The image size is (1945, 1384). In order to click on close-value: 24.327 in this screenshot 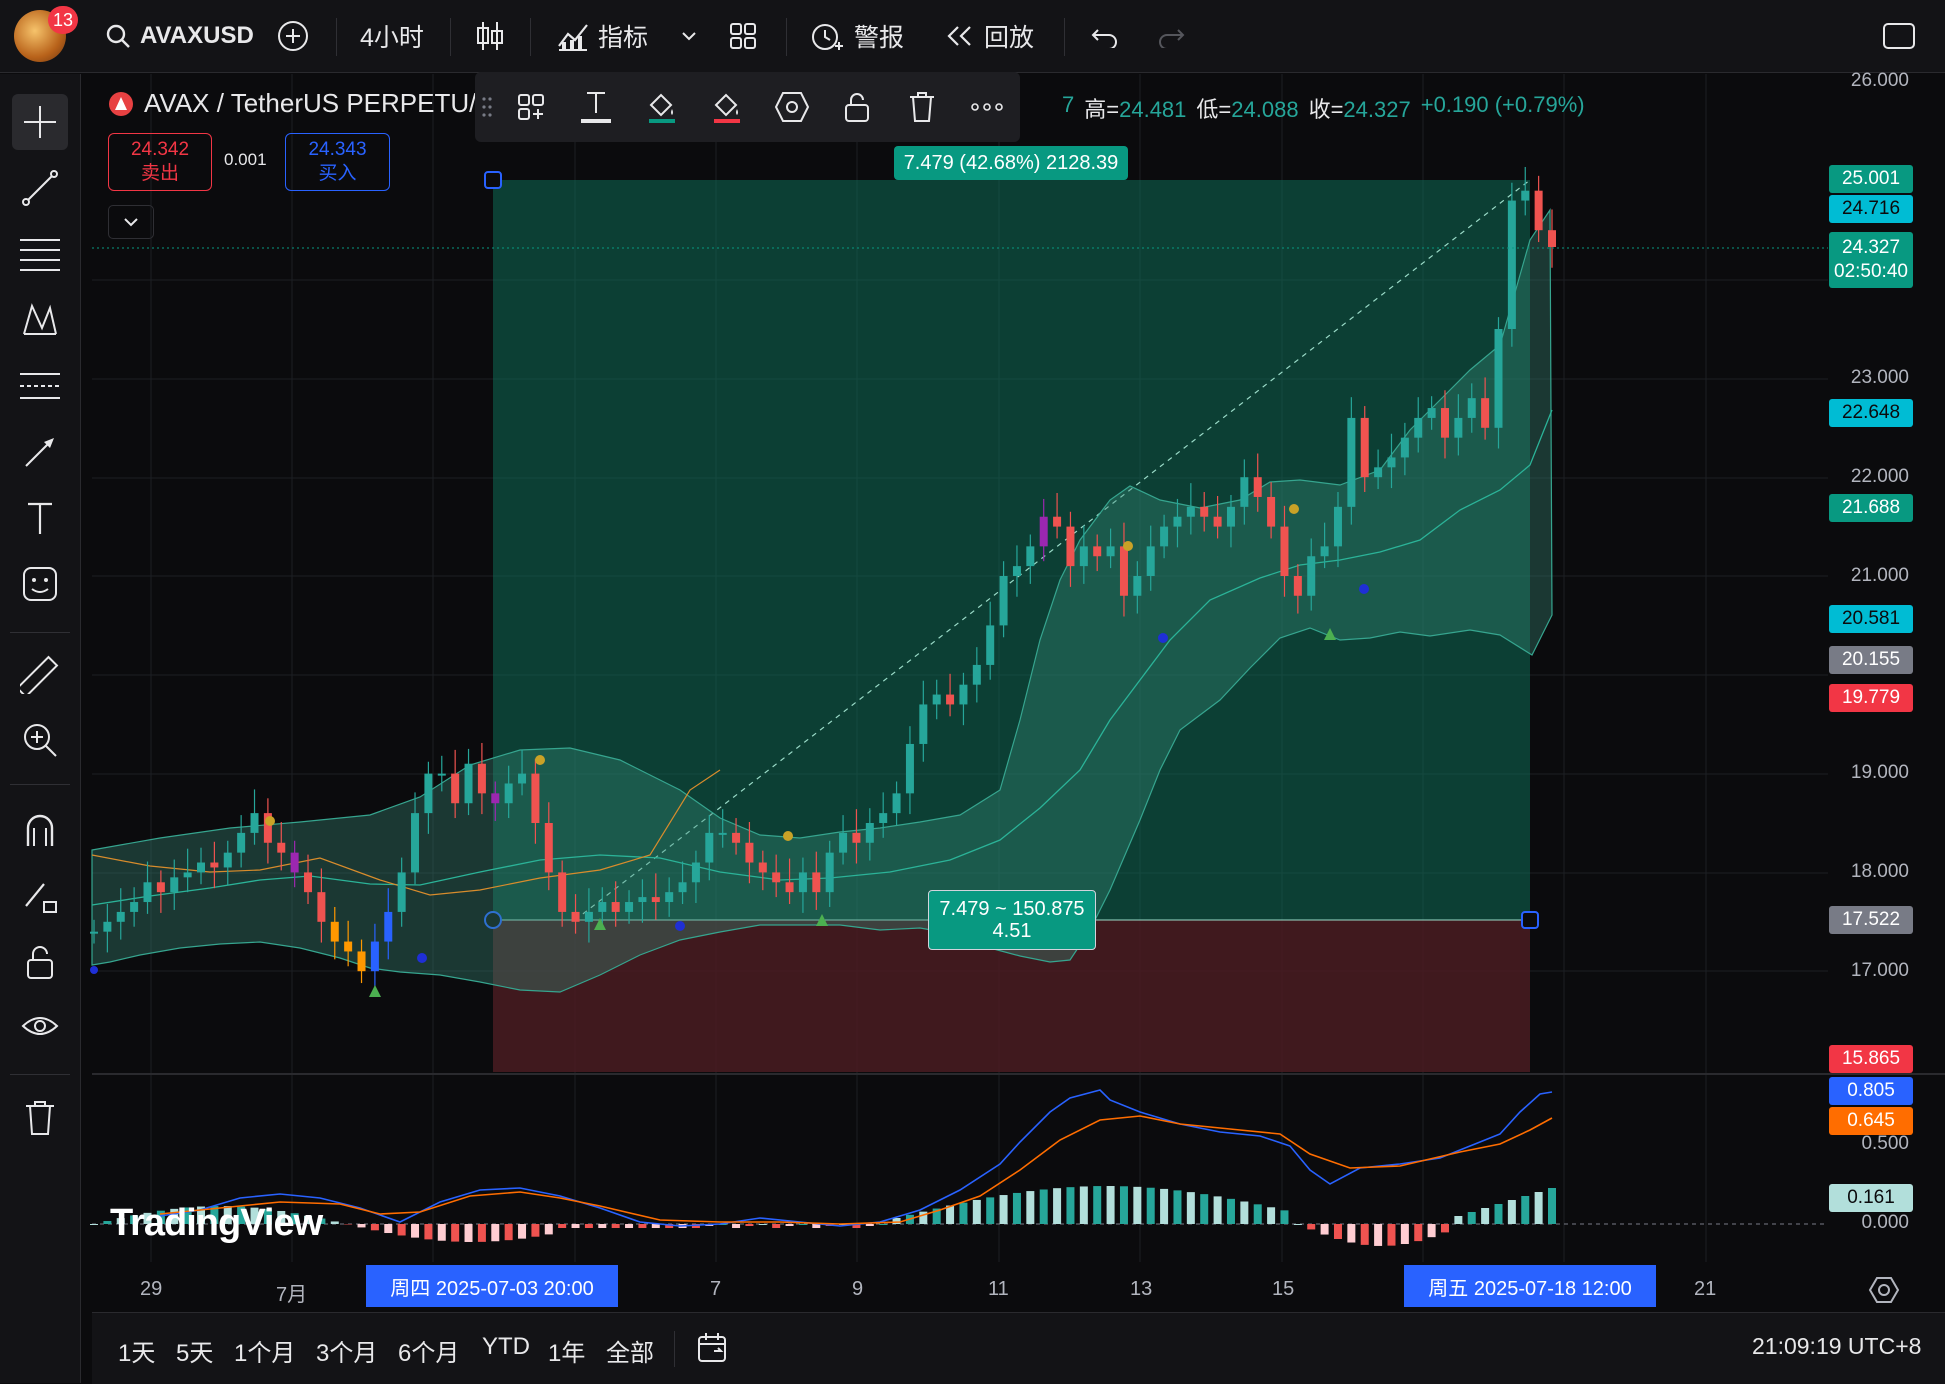, I will do `click(1376, 109)`.